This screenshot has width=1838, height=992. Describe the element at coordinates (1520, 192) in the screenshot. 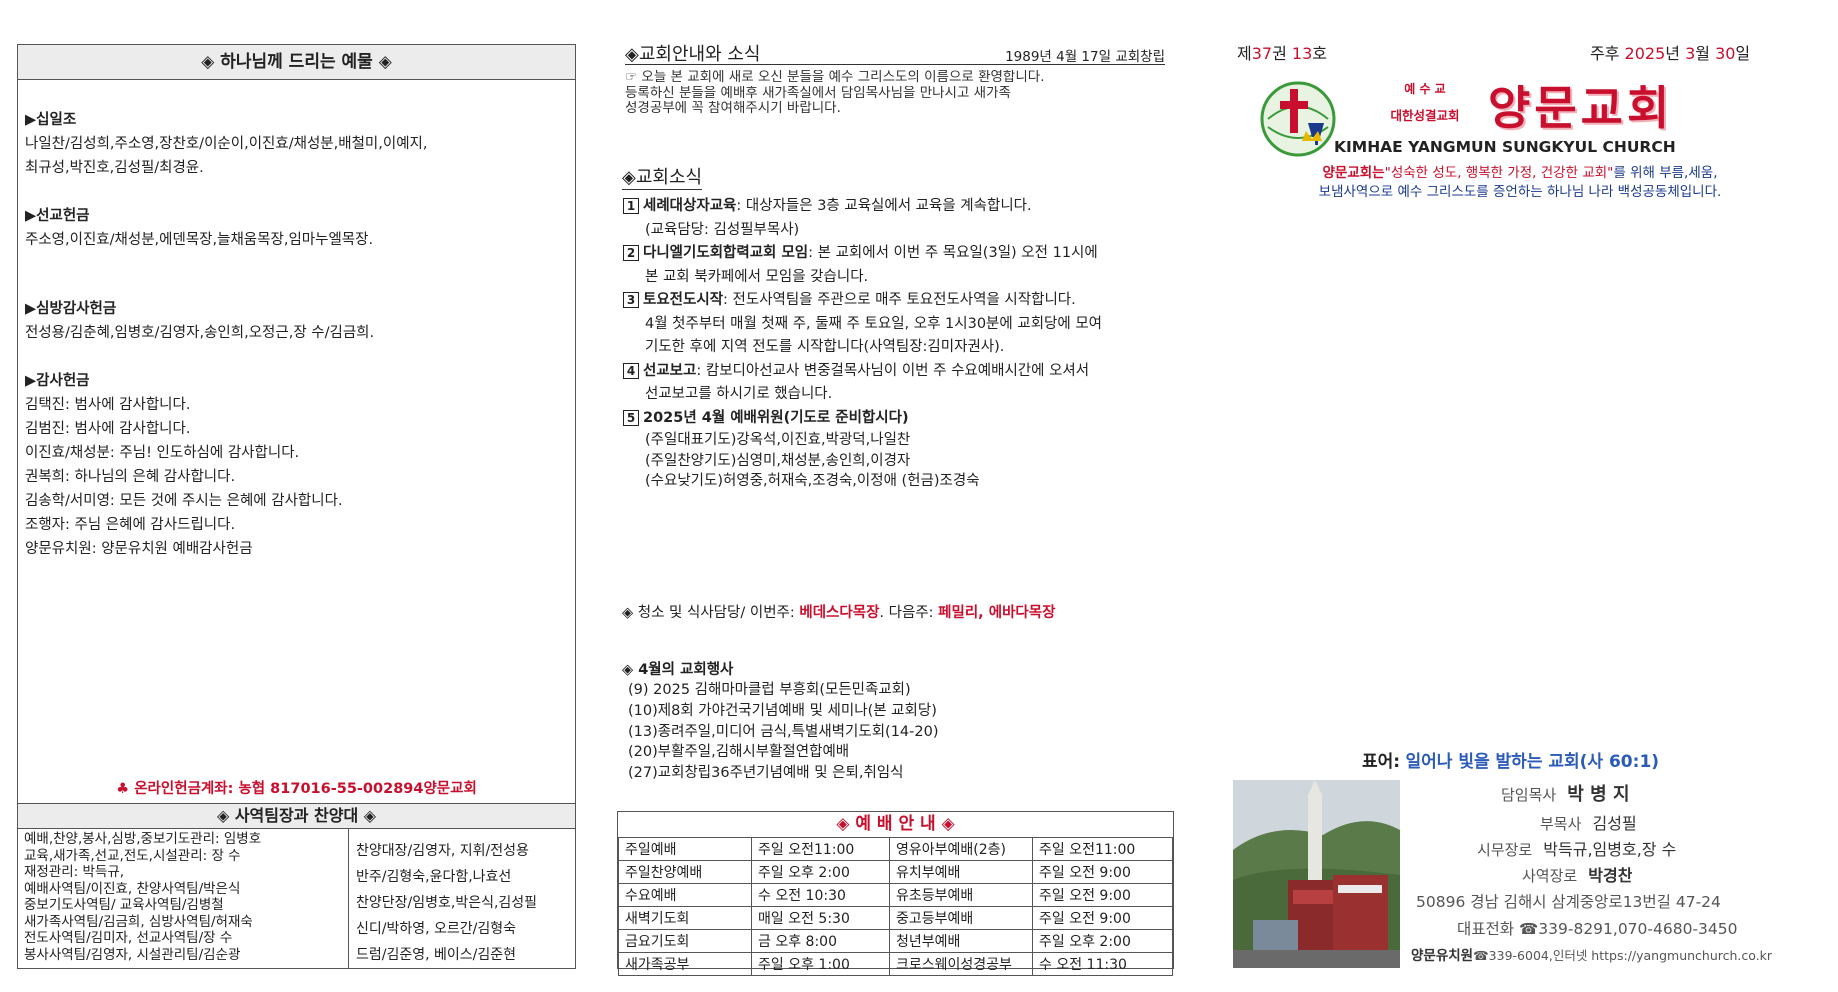

I see `mission-line-2: 보냄사역으로 예수 그리스도를 증언하는 하나님 나라 백성공동체입니다.` at that location.